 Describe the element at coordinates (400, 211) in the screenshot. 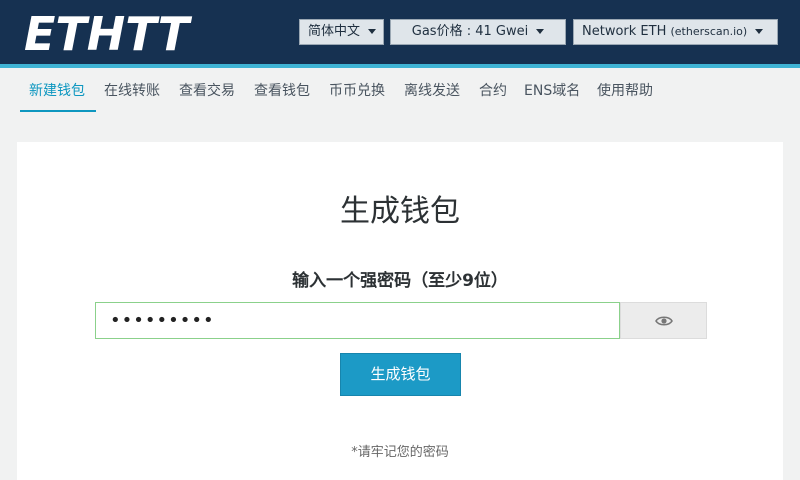

I see `page-title: 生成钱包` at that location.